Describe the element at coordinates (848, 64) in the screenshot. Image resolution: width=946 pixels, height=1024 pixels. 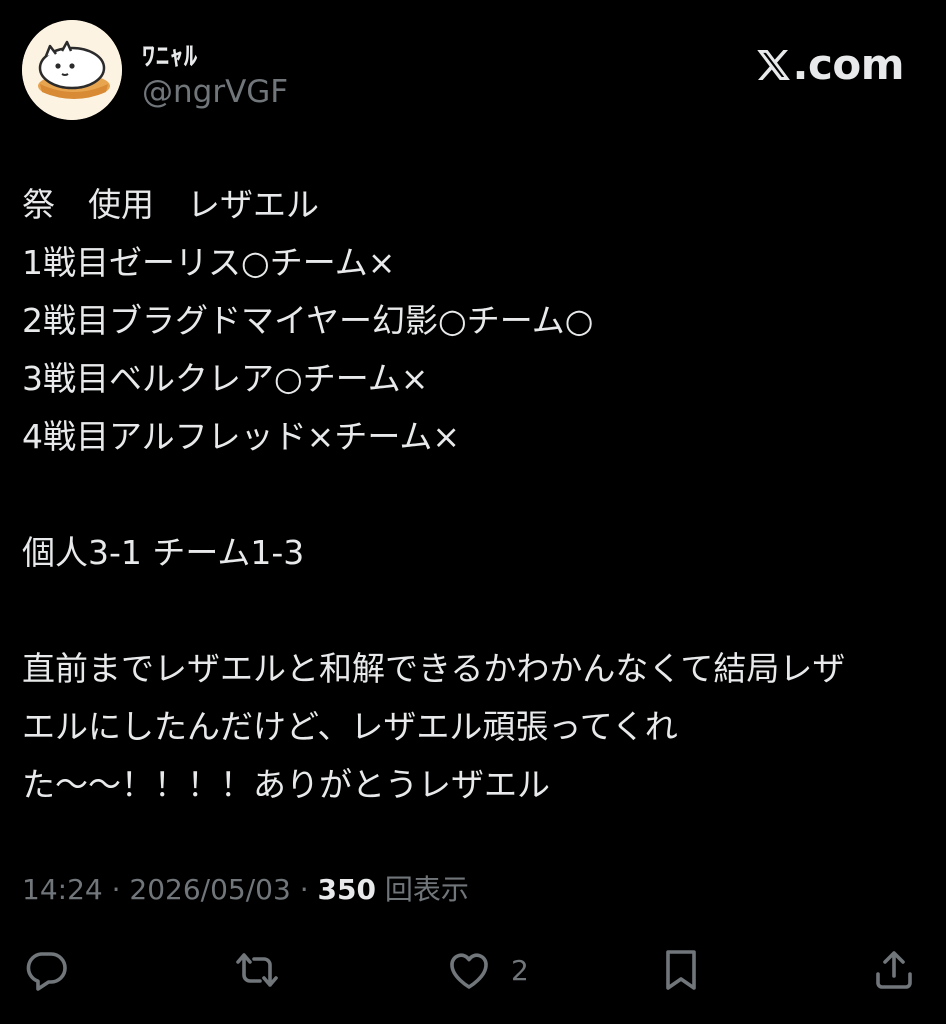
I see `brand-text: .com` at that location.